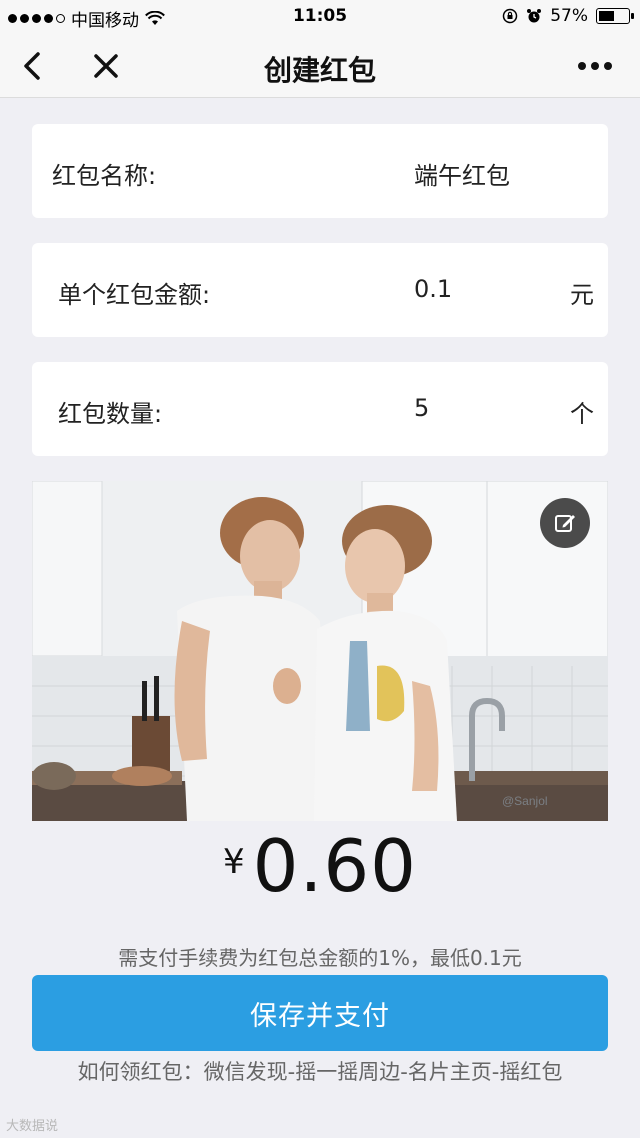  Describe the element at coordinates (110, 414) in the screenshot. I see `count-label: 红包数量:` at that location.